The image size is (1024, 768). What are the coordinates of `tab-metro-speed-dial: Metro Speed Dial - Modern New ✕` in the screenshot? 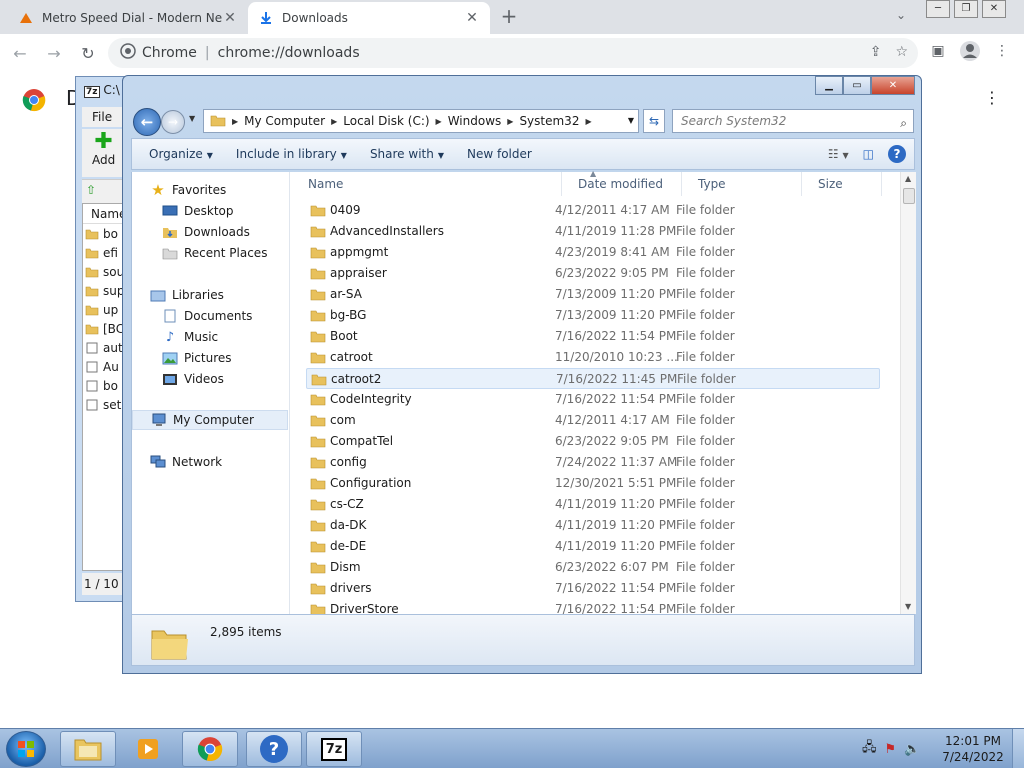 It's located at (128, 18).